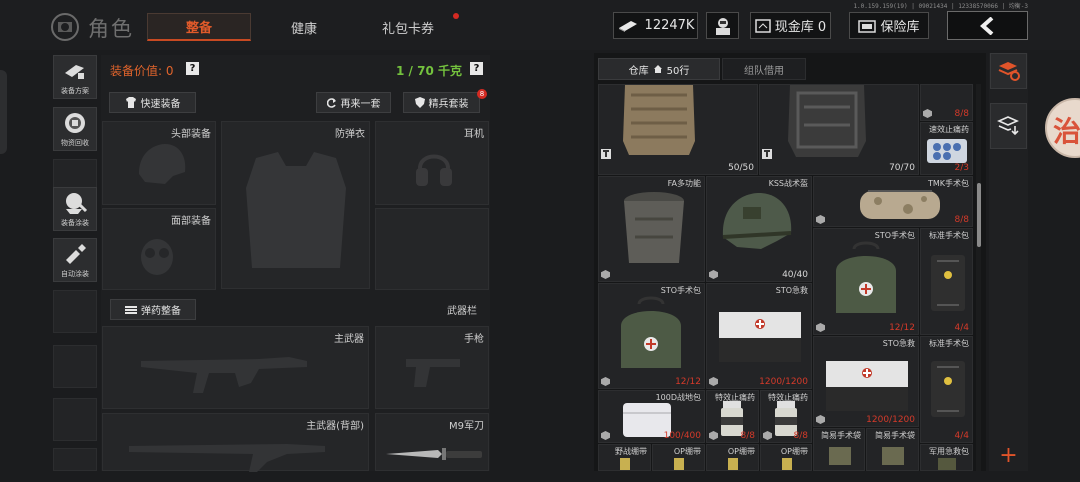  Describe the element at coordinates (199, 27) in the screenshot. I see `tab-equipment: 整备` at that location.